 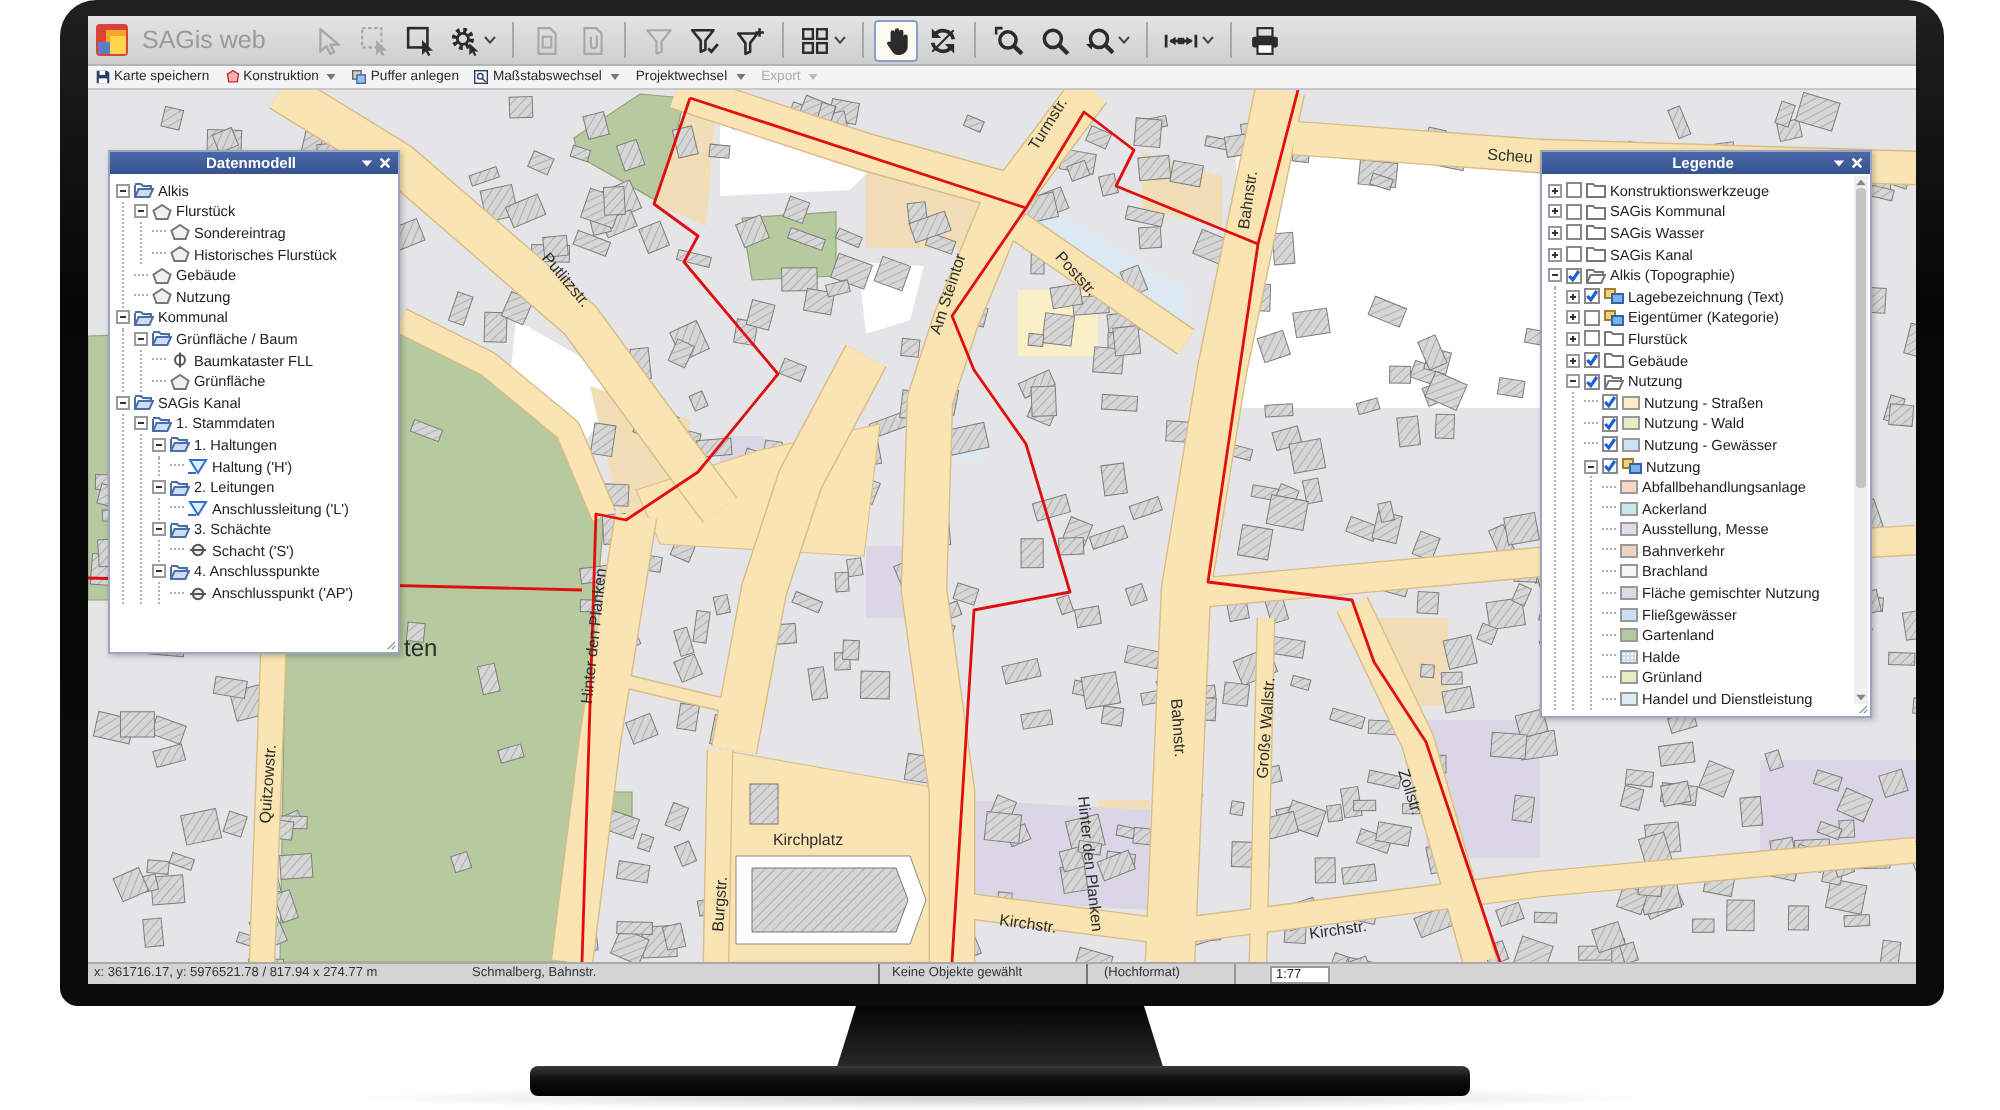 What do you see at coordinates (465, 40) in the screenshot?
I see `gear-icon` at bounding box center [465, 40].